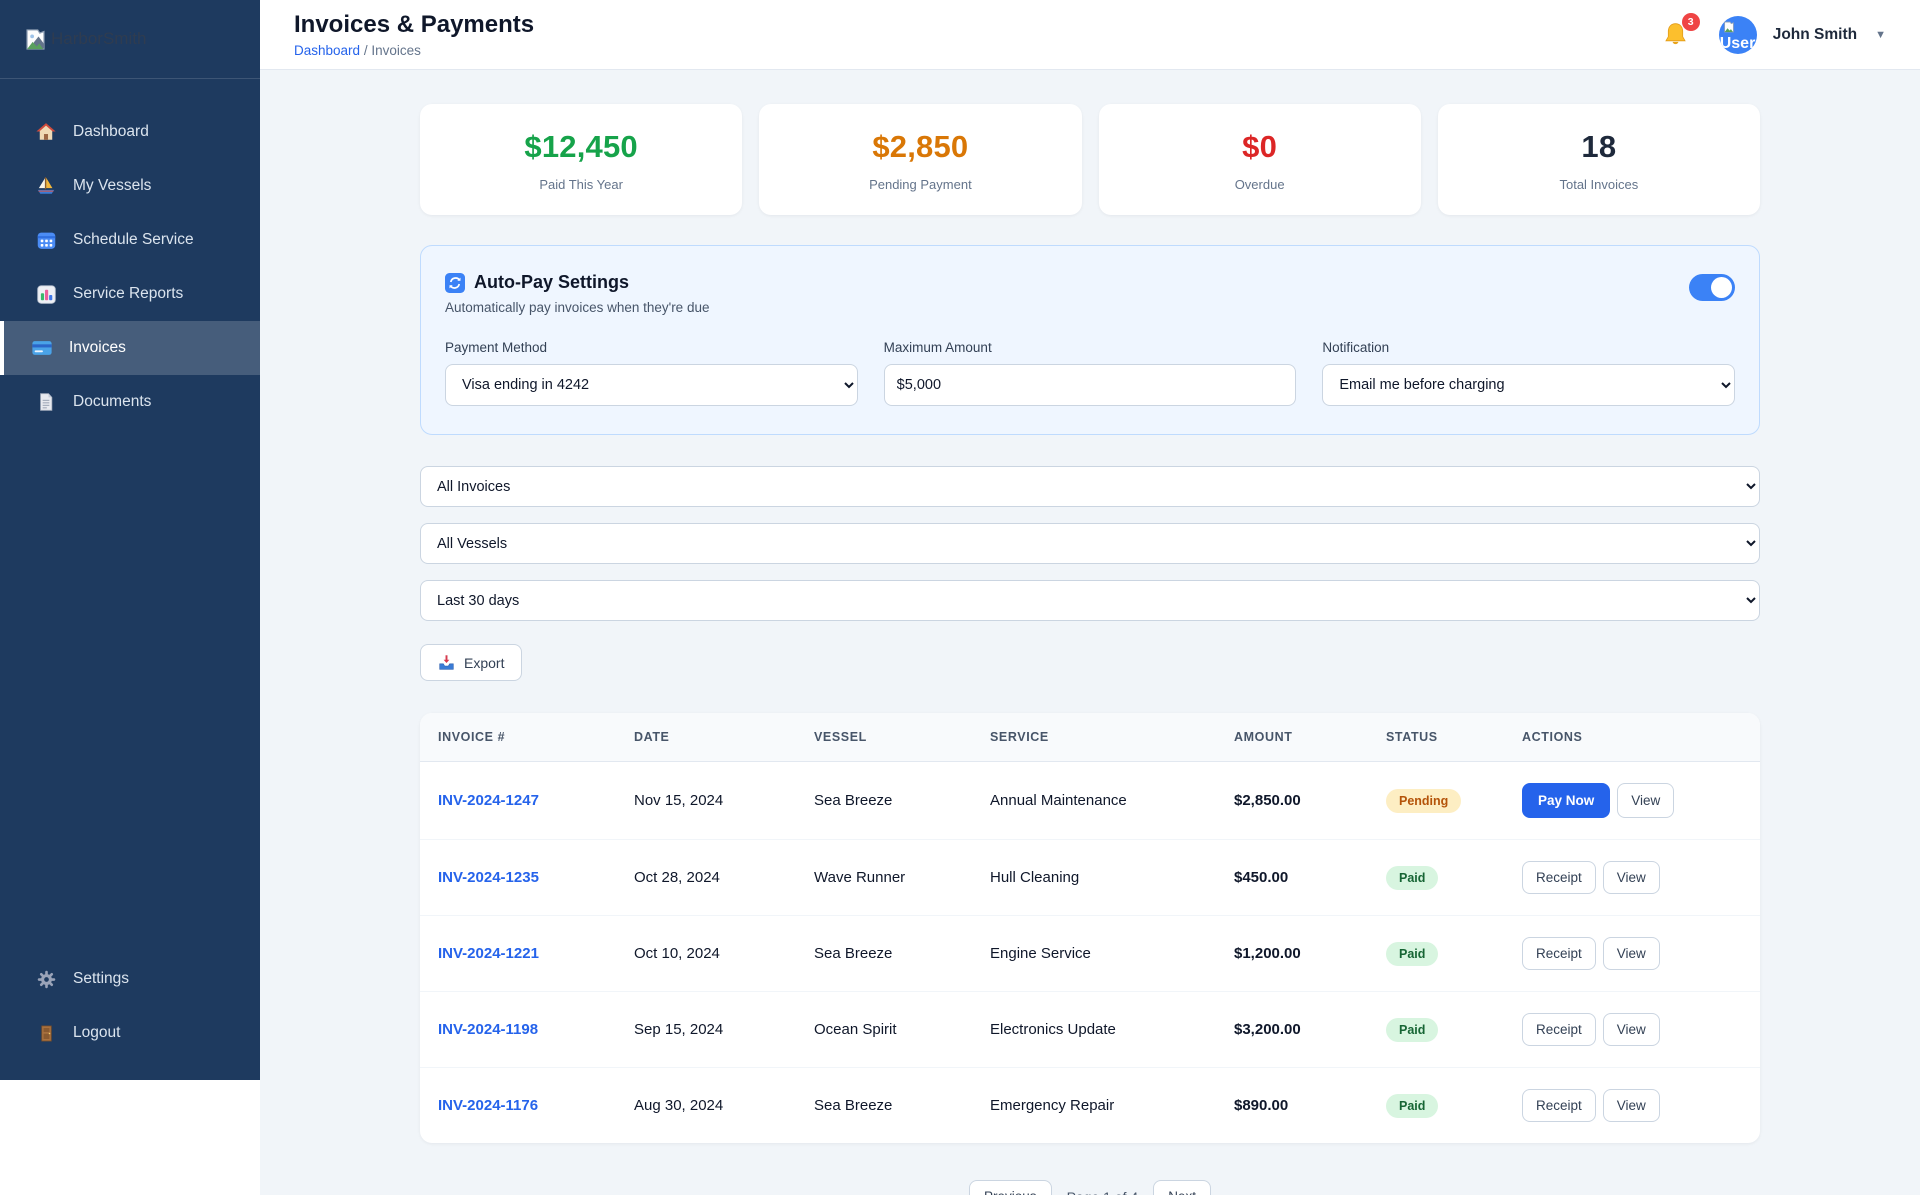 The height and width of the screenshot is (1195, 1920). What do you see at coordinates (886, 877) in the screenshot?
I see `invoice-vessel: Wave Runner` at bounding box center [886, 877].